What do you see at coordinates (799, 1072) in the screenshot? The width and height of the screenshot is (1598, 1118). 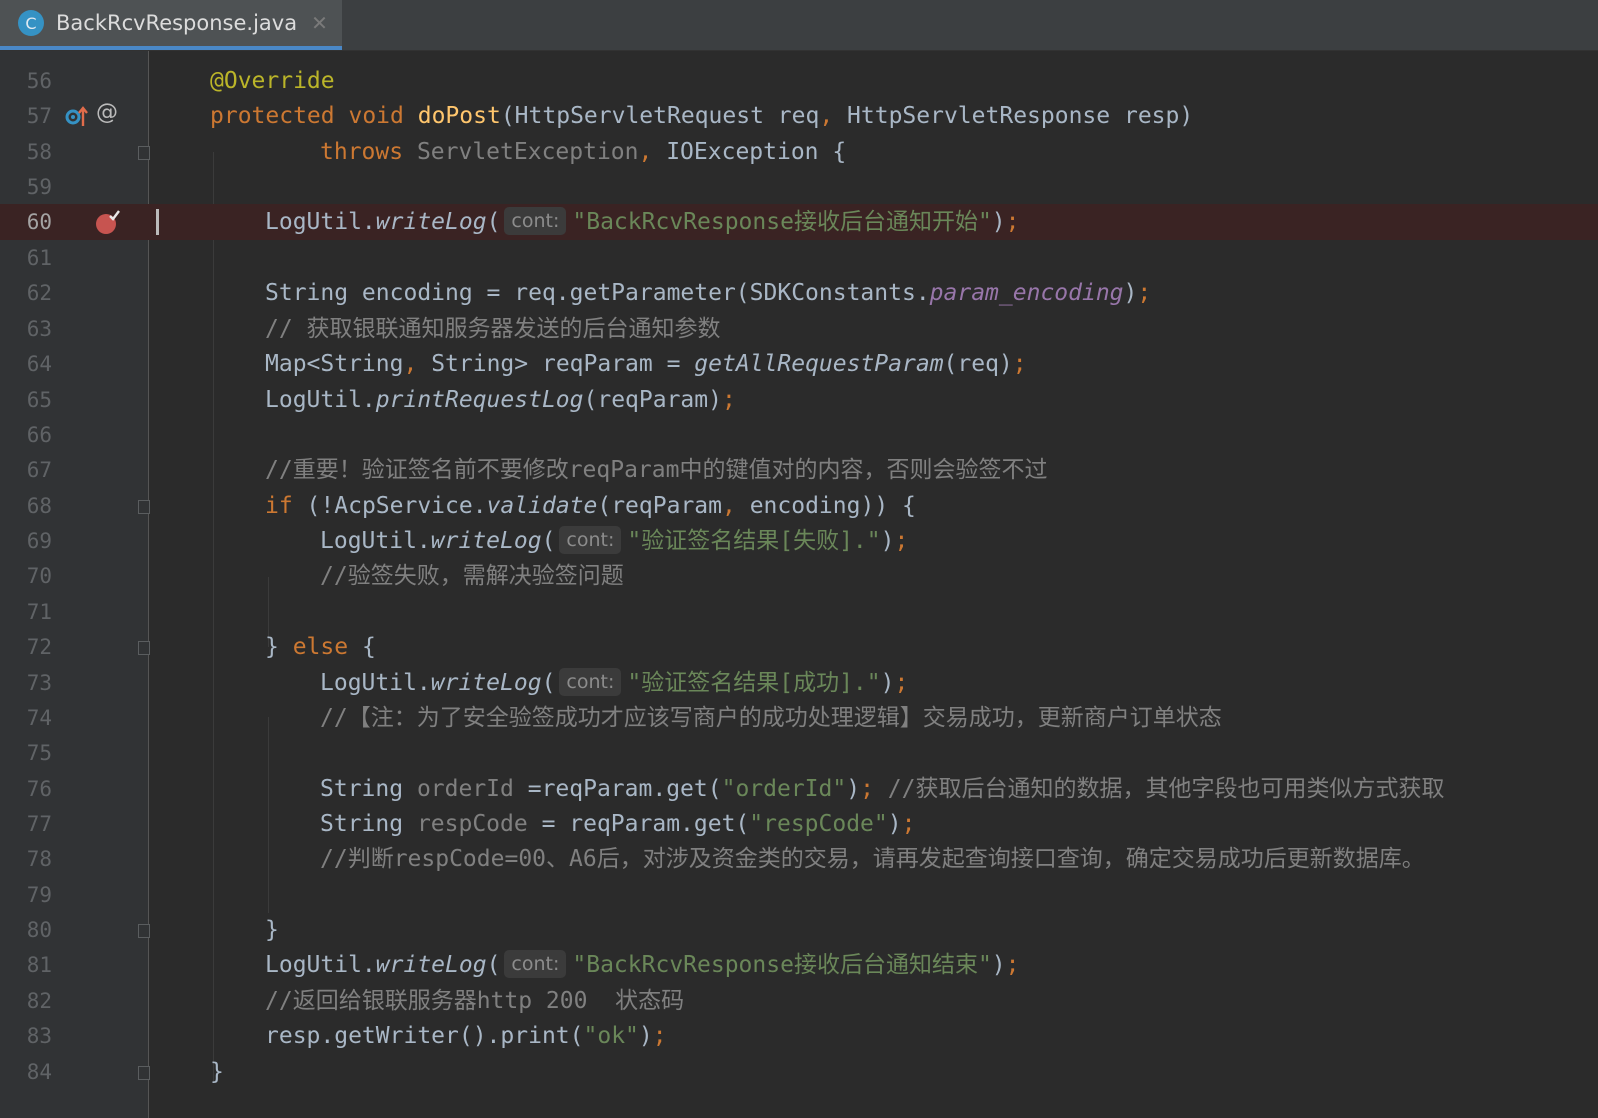 I see `code-line: 84 }` at bounding box center [799, 1072].